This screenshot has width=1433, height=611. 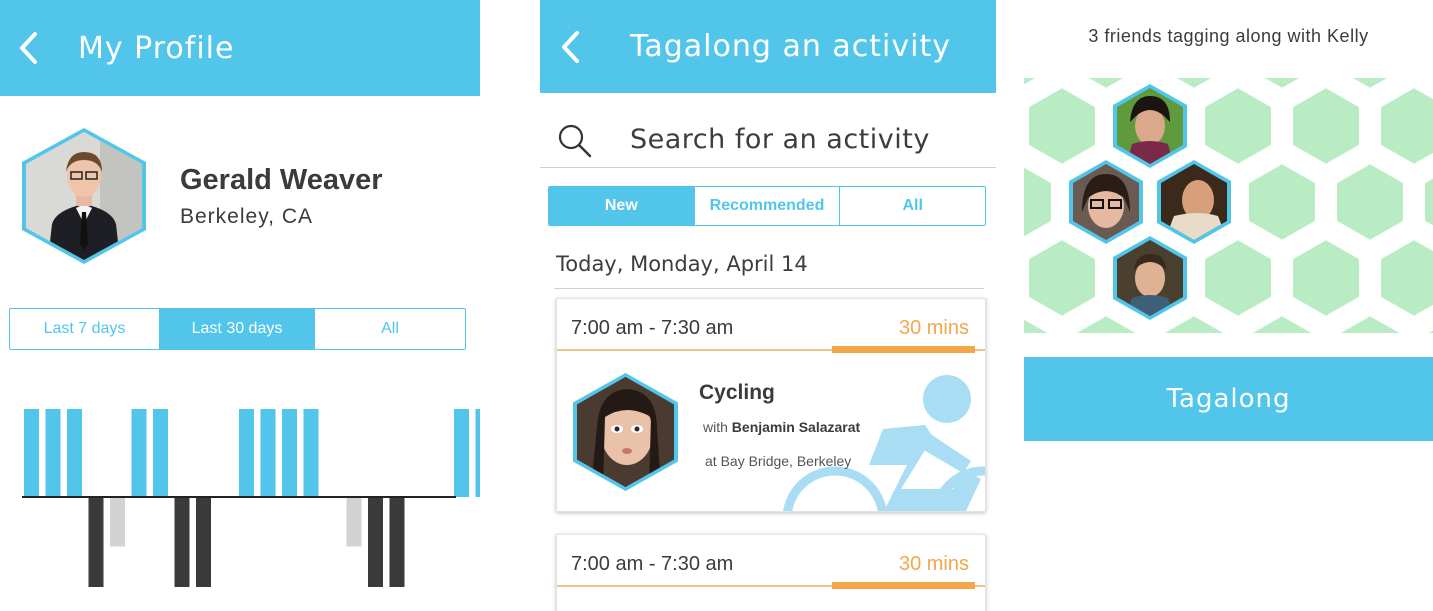 I want to click on tab-recommended: Recommended, so click(x=768, y=206).